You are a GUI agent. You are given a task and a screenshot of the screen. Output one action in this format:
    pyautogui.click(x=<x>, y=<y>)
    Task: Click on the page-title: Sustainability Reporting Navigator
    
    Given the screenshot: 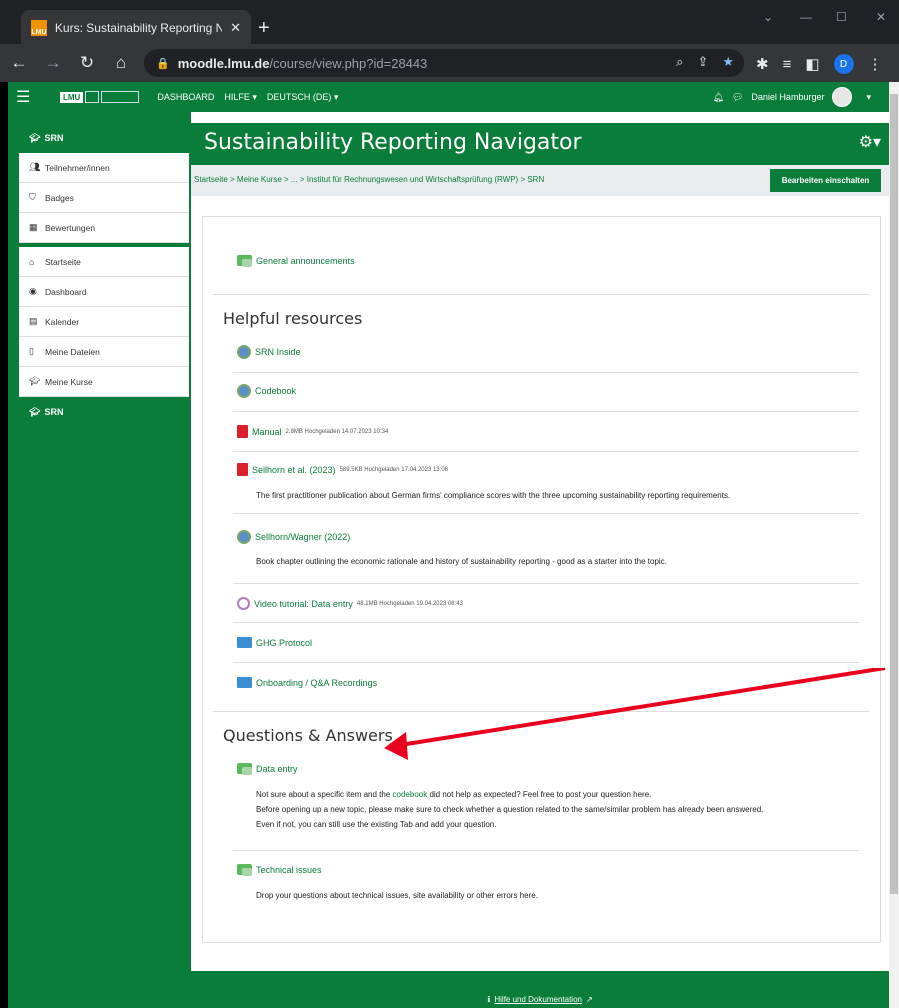 What is the action you would take?
    pyautogui.click(x=393, y=142)
    